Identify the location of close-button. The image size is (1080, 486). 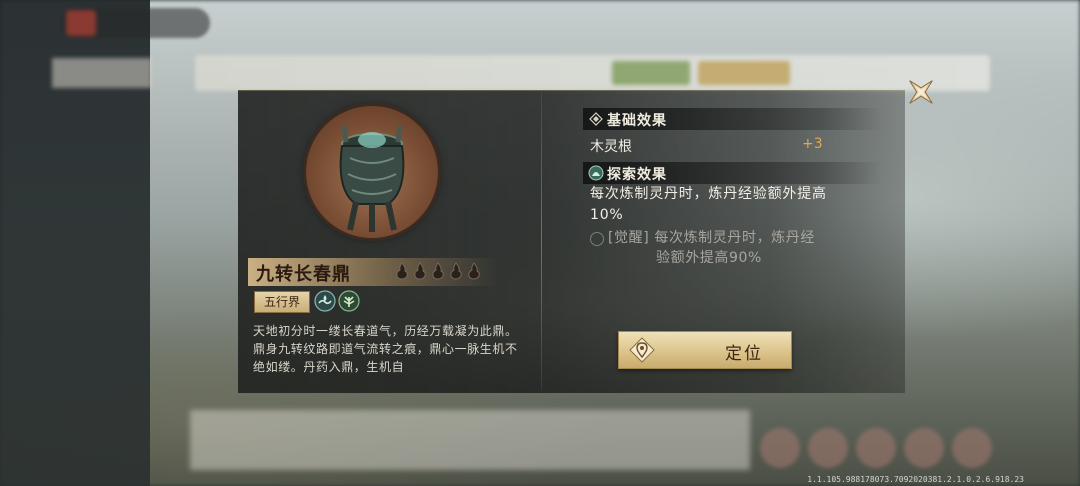
(921, 92).